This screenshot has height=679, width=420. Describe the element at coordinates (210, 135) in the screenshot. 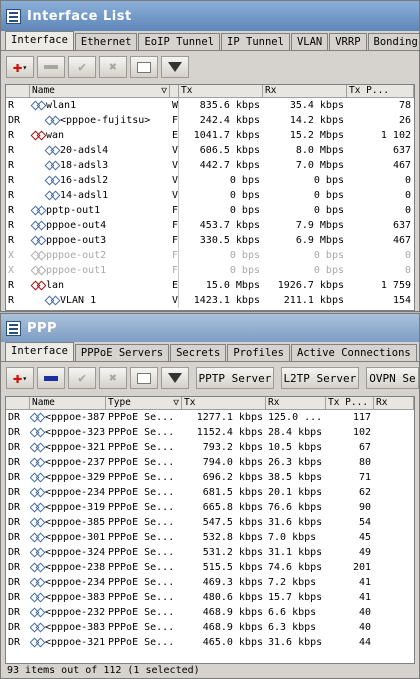

I see `table-row: Rwan E 1041.7 kbps 15.2 Mbps 1 102` at that location.